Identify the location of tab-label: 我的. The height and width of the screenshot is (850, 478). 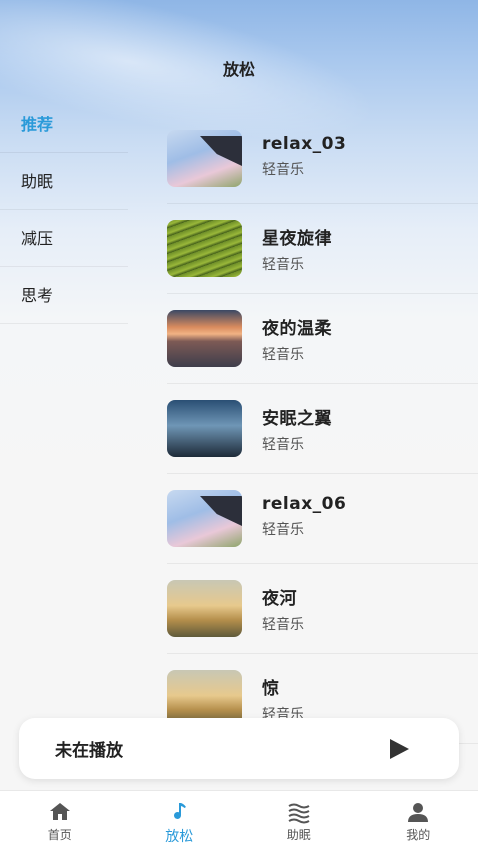
(418, 835).